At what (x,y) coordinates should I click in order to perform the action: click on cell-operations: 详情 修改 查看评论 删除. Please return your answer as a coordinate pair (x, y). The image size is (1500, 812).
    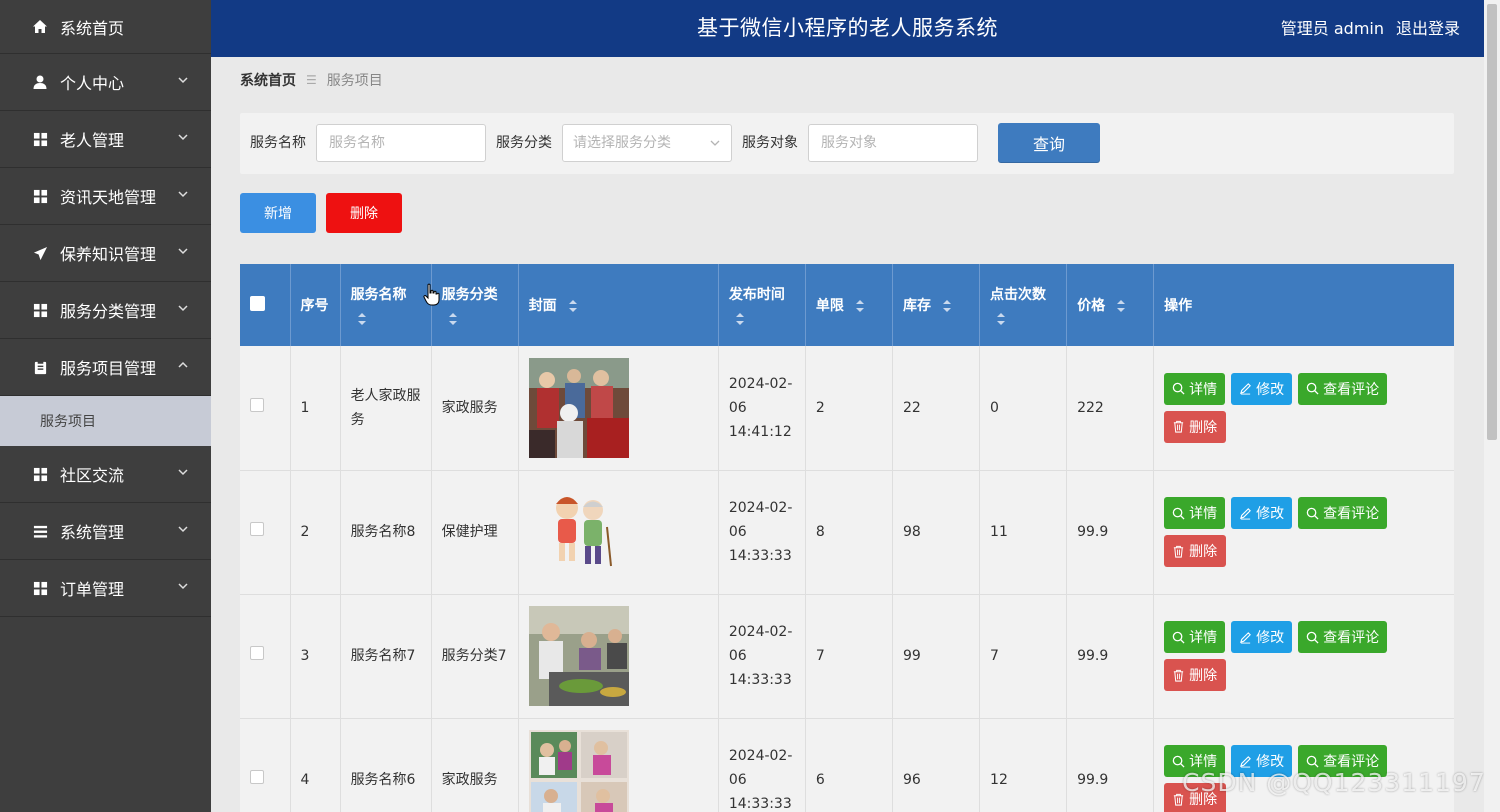
    Looking at the image, I should click on (1303, 765).